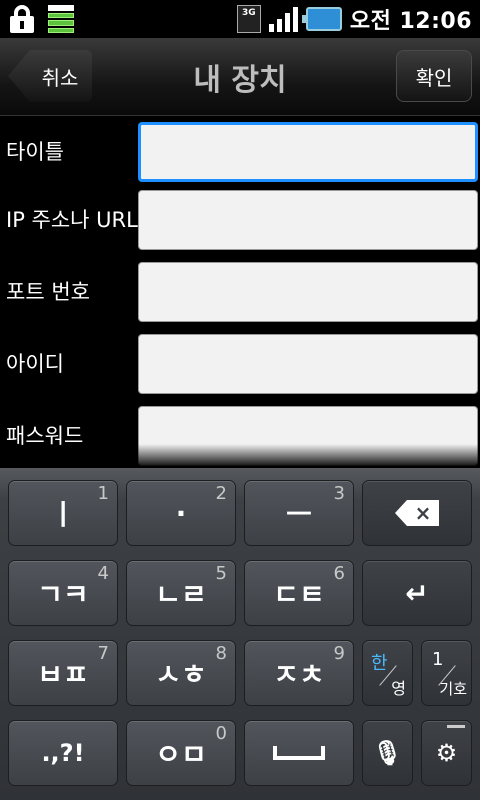 The height and width of the screenshot is (800, 480). I want to click on gear-icon: ⚙, so click(446, 753).